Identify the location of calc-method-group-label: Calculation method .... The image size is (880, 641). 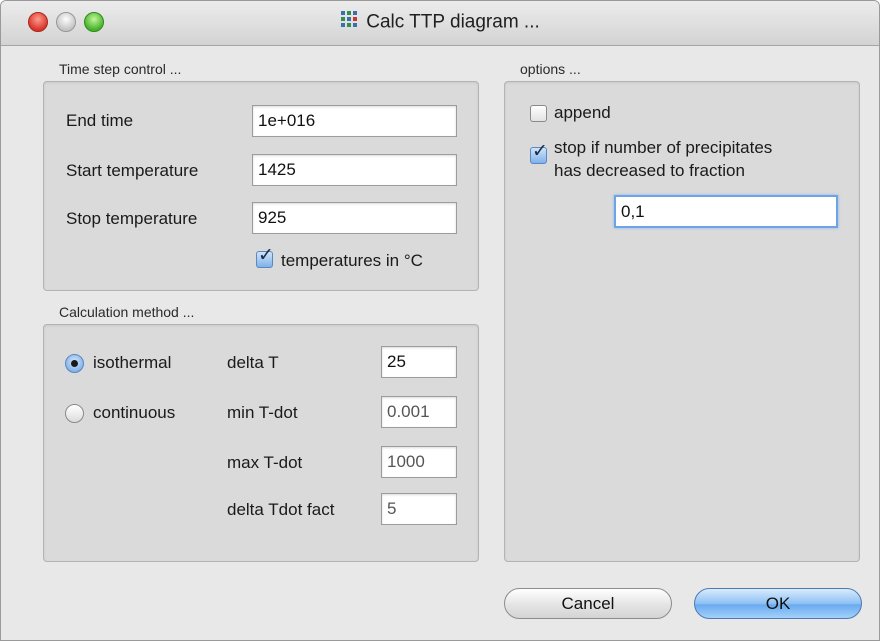
(127, 312).